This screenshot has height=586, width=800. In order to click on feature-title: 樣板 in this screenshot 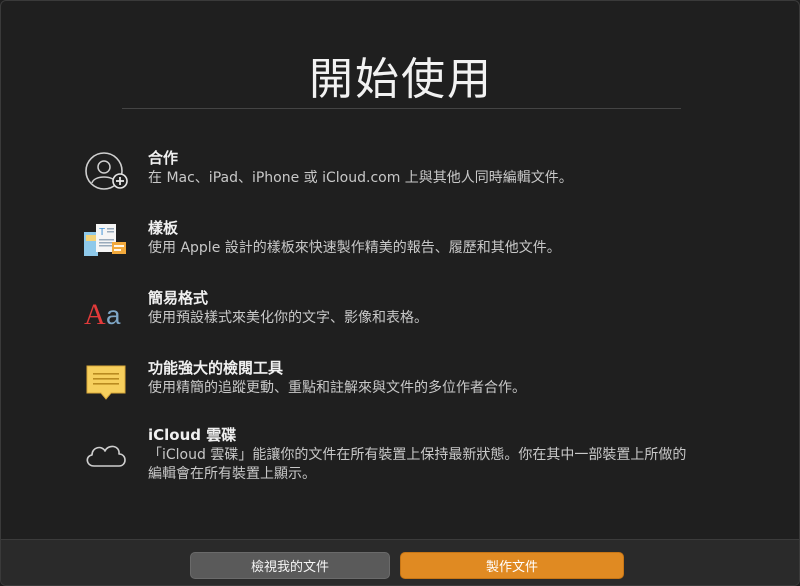, I will do `click(163, 228)`.